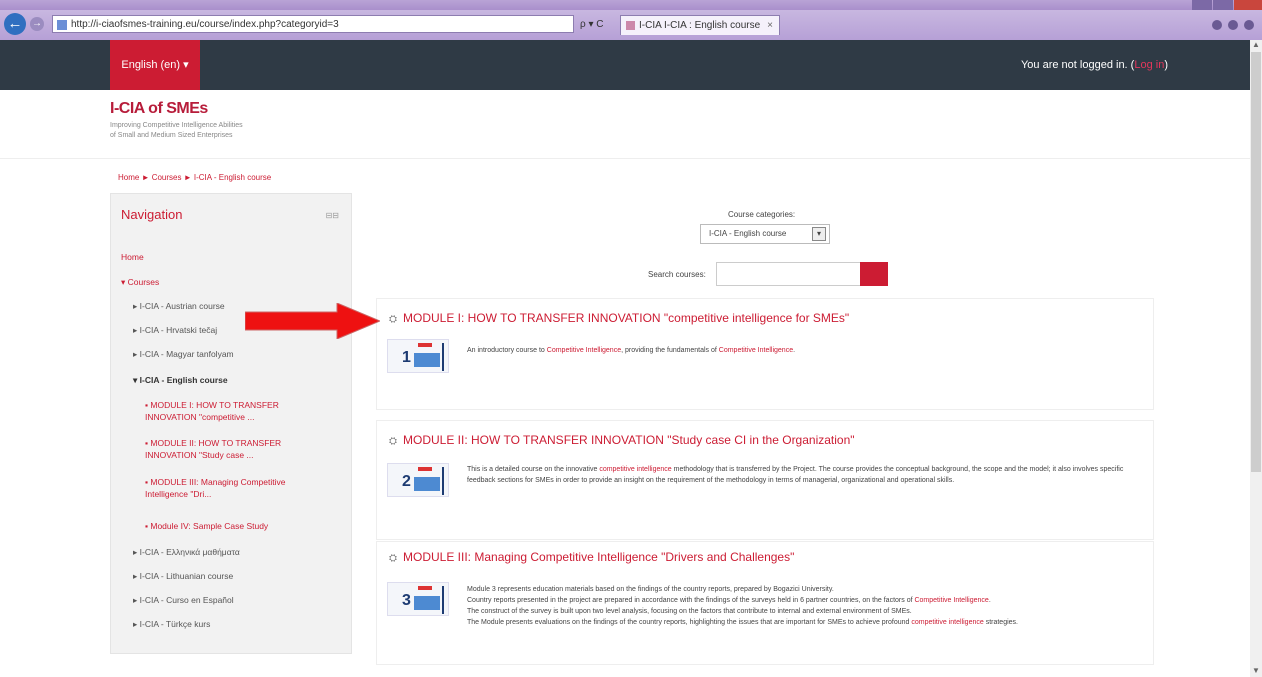 This screenshot has height=677, width=1262. I want to click on login-text: You are not logged in. (, so click(1077, 65).